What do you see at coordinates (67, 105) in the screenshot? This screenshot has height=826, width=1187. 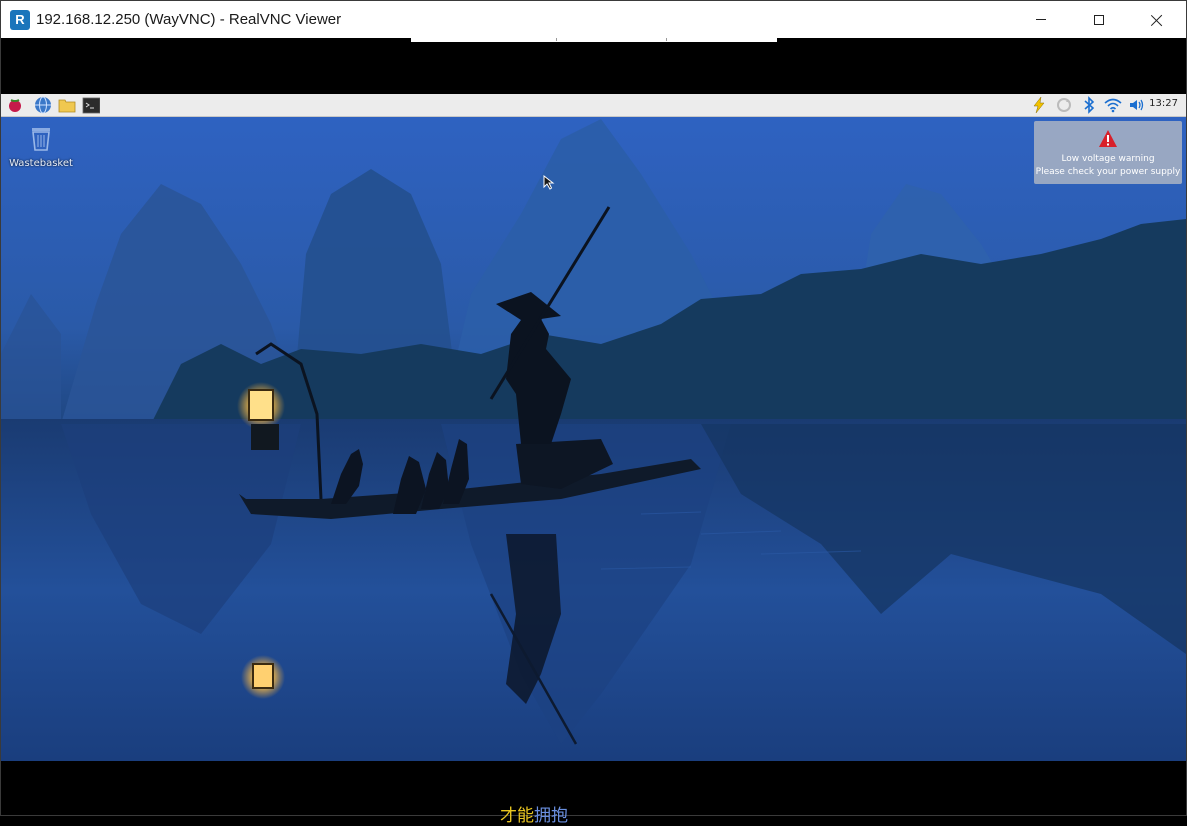 I see `file-manager-icon` at bounding box center [67, 105].